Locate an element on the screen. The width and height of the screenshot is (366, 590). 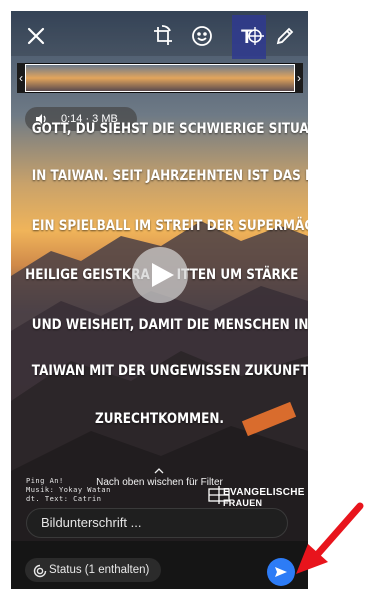
credits-line: dt. Text: Catrin is located at coordinates (64, 499).